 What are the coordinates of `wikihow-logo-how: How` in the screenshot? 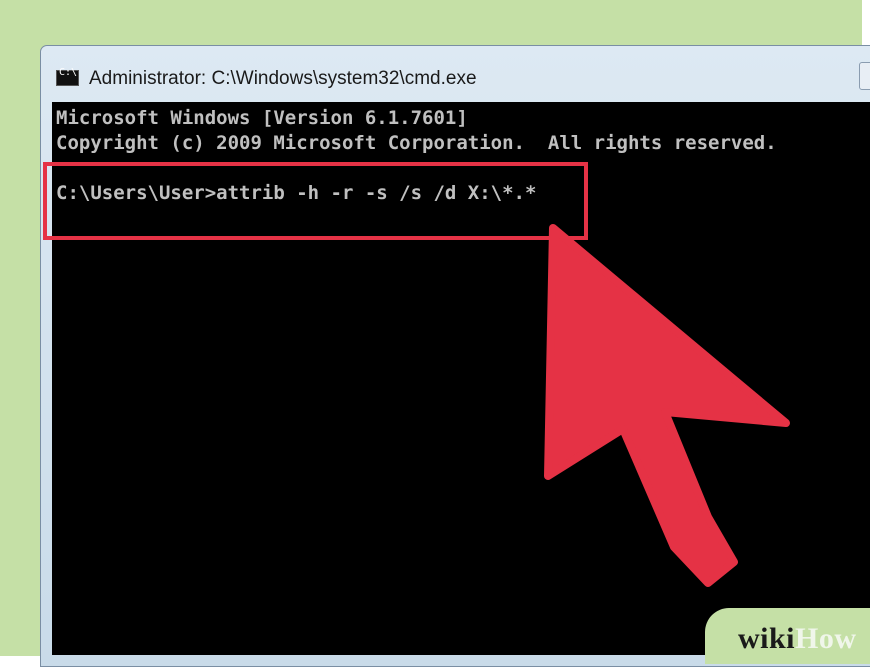 It's located at (826, 638).